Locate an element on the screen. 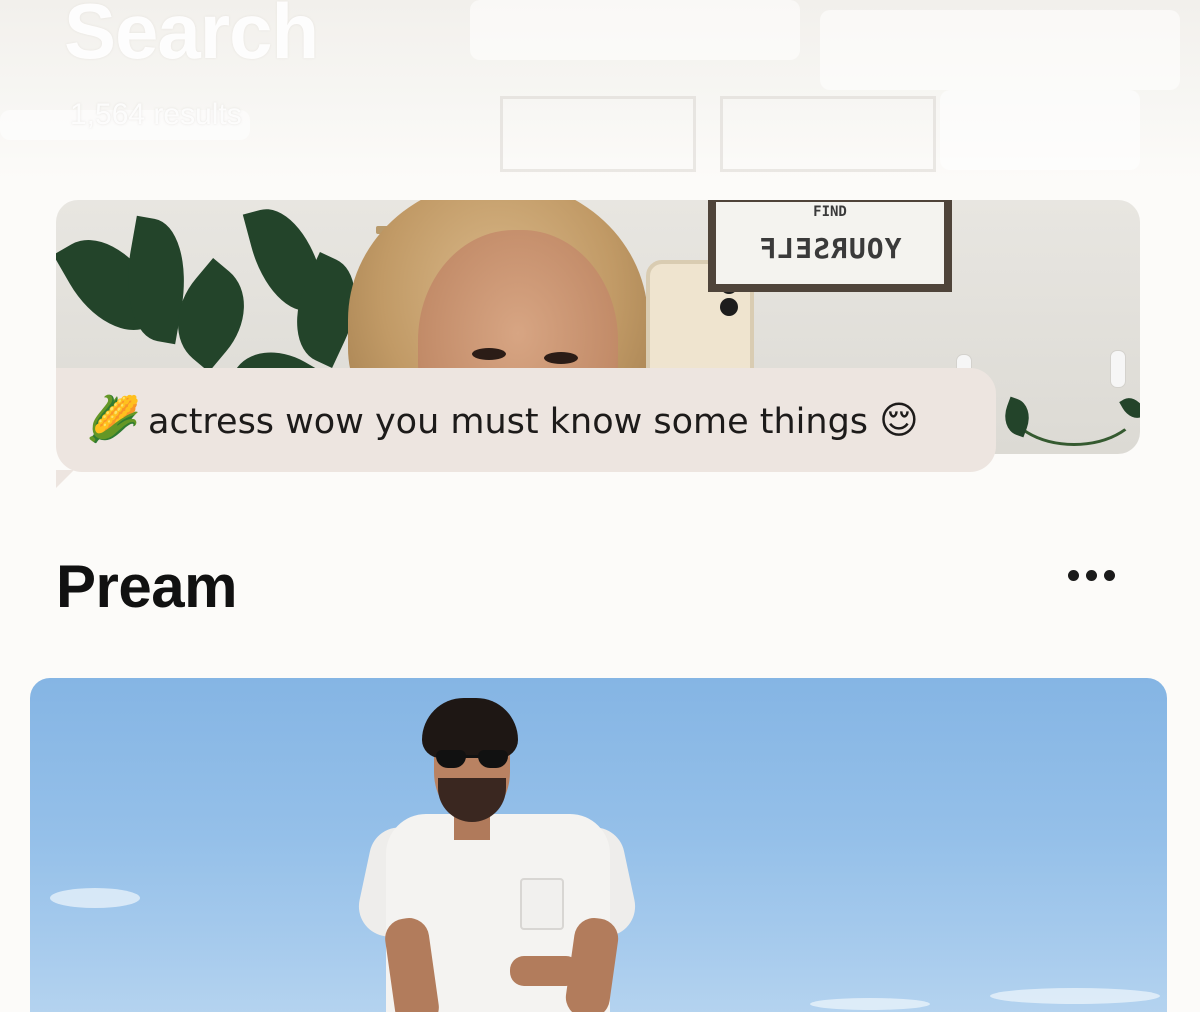 The image size is (1200, 1012). wall-poster: FIND YOURSELF is located at coordinates (830, 246).